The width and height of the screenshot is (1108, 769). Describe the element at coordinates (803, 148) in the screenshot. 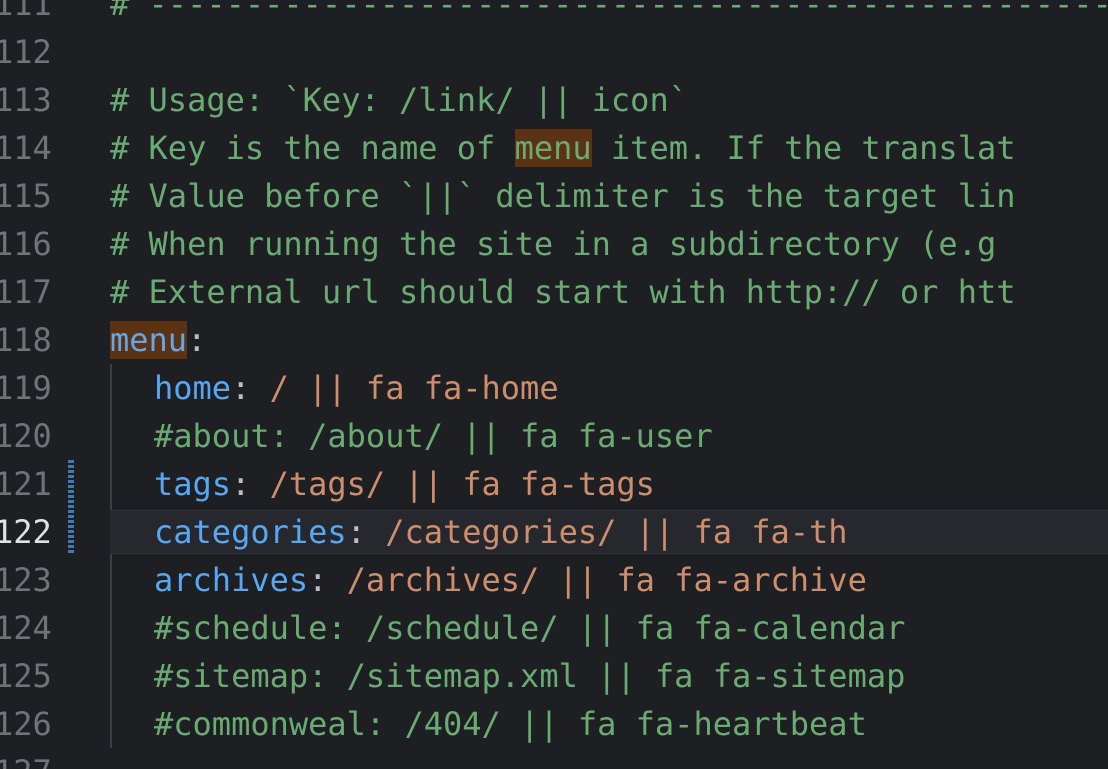

I see `comment-text: item. If the translat` at that location.